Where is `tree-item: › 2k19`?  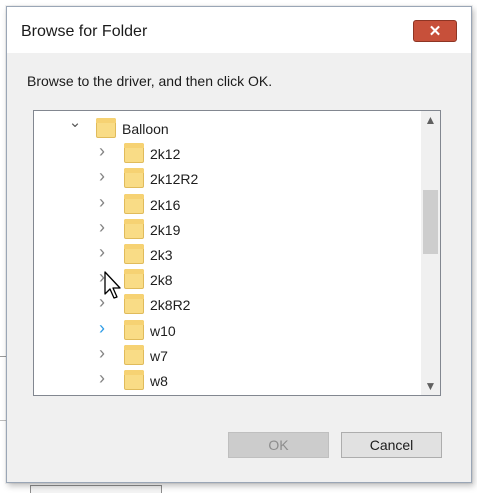 tree-item: › 2k19 is located at coordinates (224, 230).